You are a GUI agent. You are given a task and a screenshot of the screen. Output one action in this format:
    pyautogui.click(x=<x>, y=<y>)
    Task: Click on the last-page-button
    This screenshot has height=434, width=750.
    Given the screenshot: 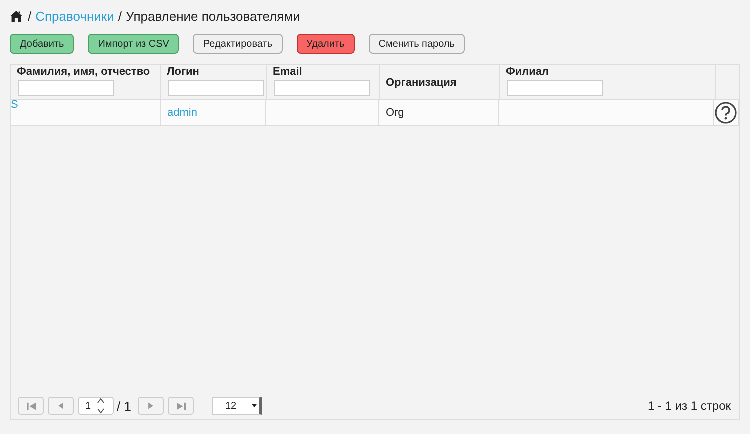 What is the action you would take?
    pyautogui.click(x=181, y=406)
    